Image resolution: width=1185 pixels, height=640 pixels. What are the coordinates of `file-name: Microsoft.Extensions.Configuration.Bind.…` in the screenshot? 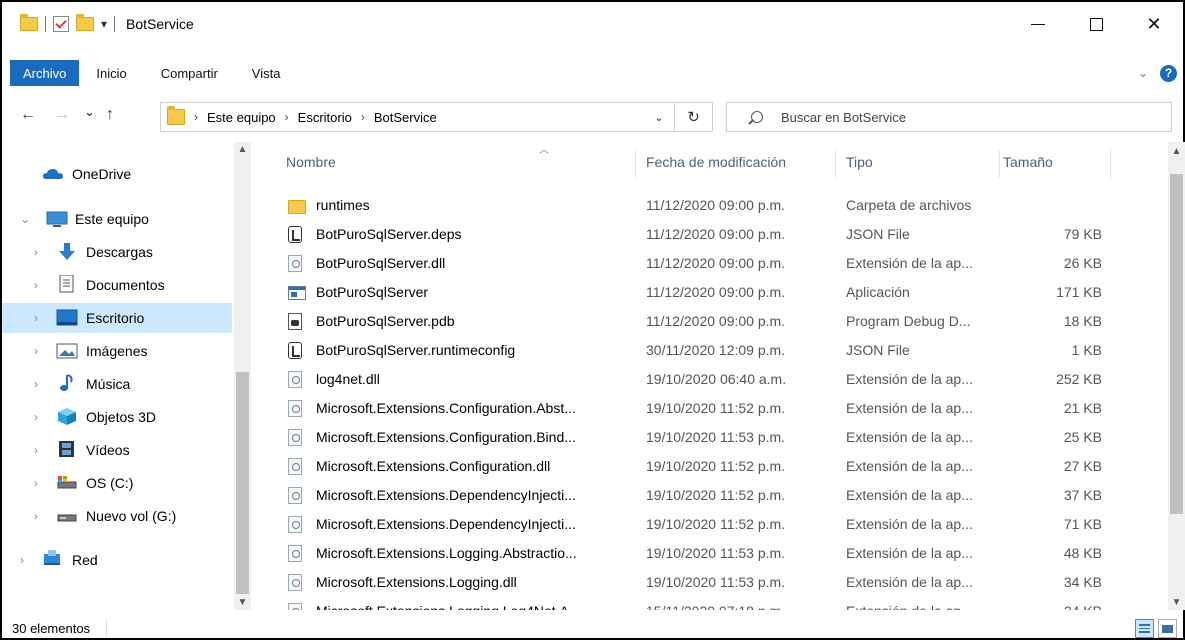 It's located at (446, 437).